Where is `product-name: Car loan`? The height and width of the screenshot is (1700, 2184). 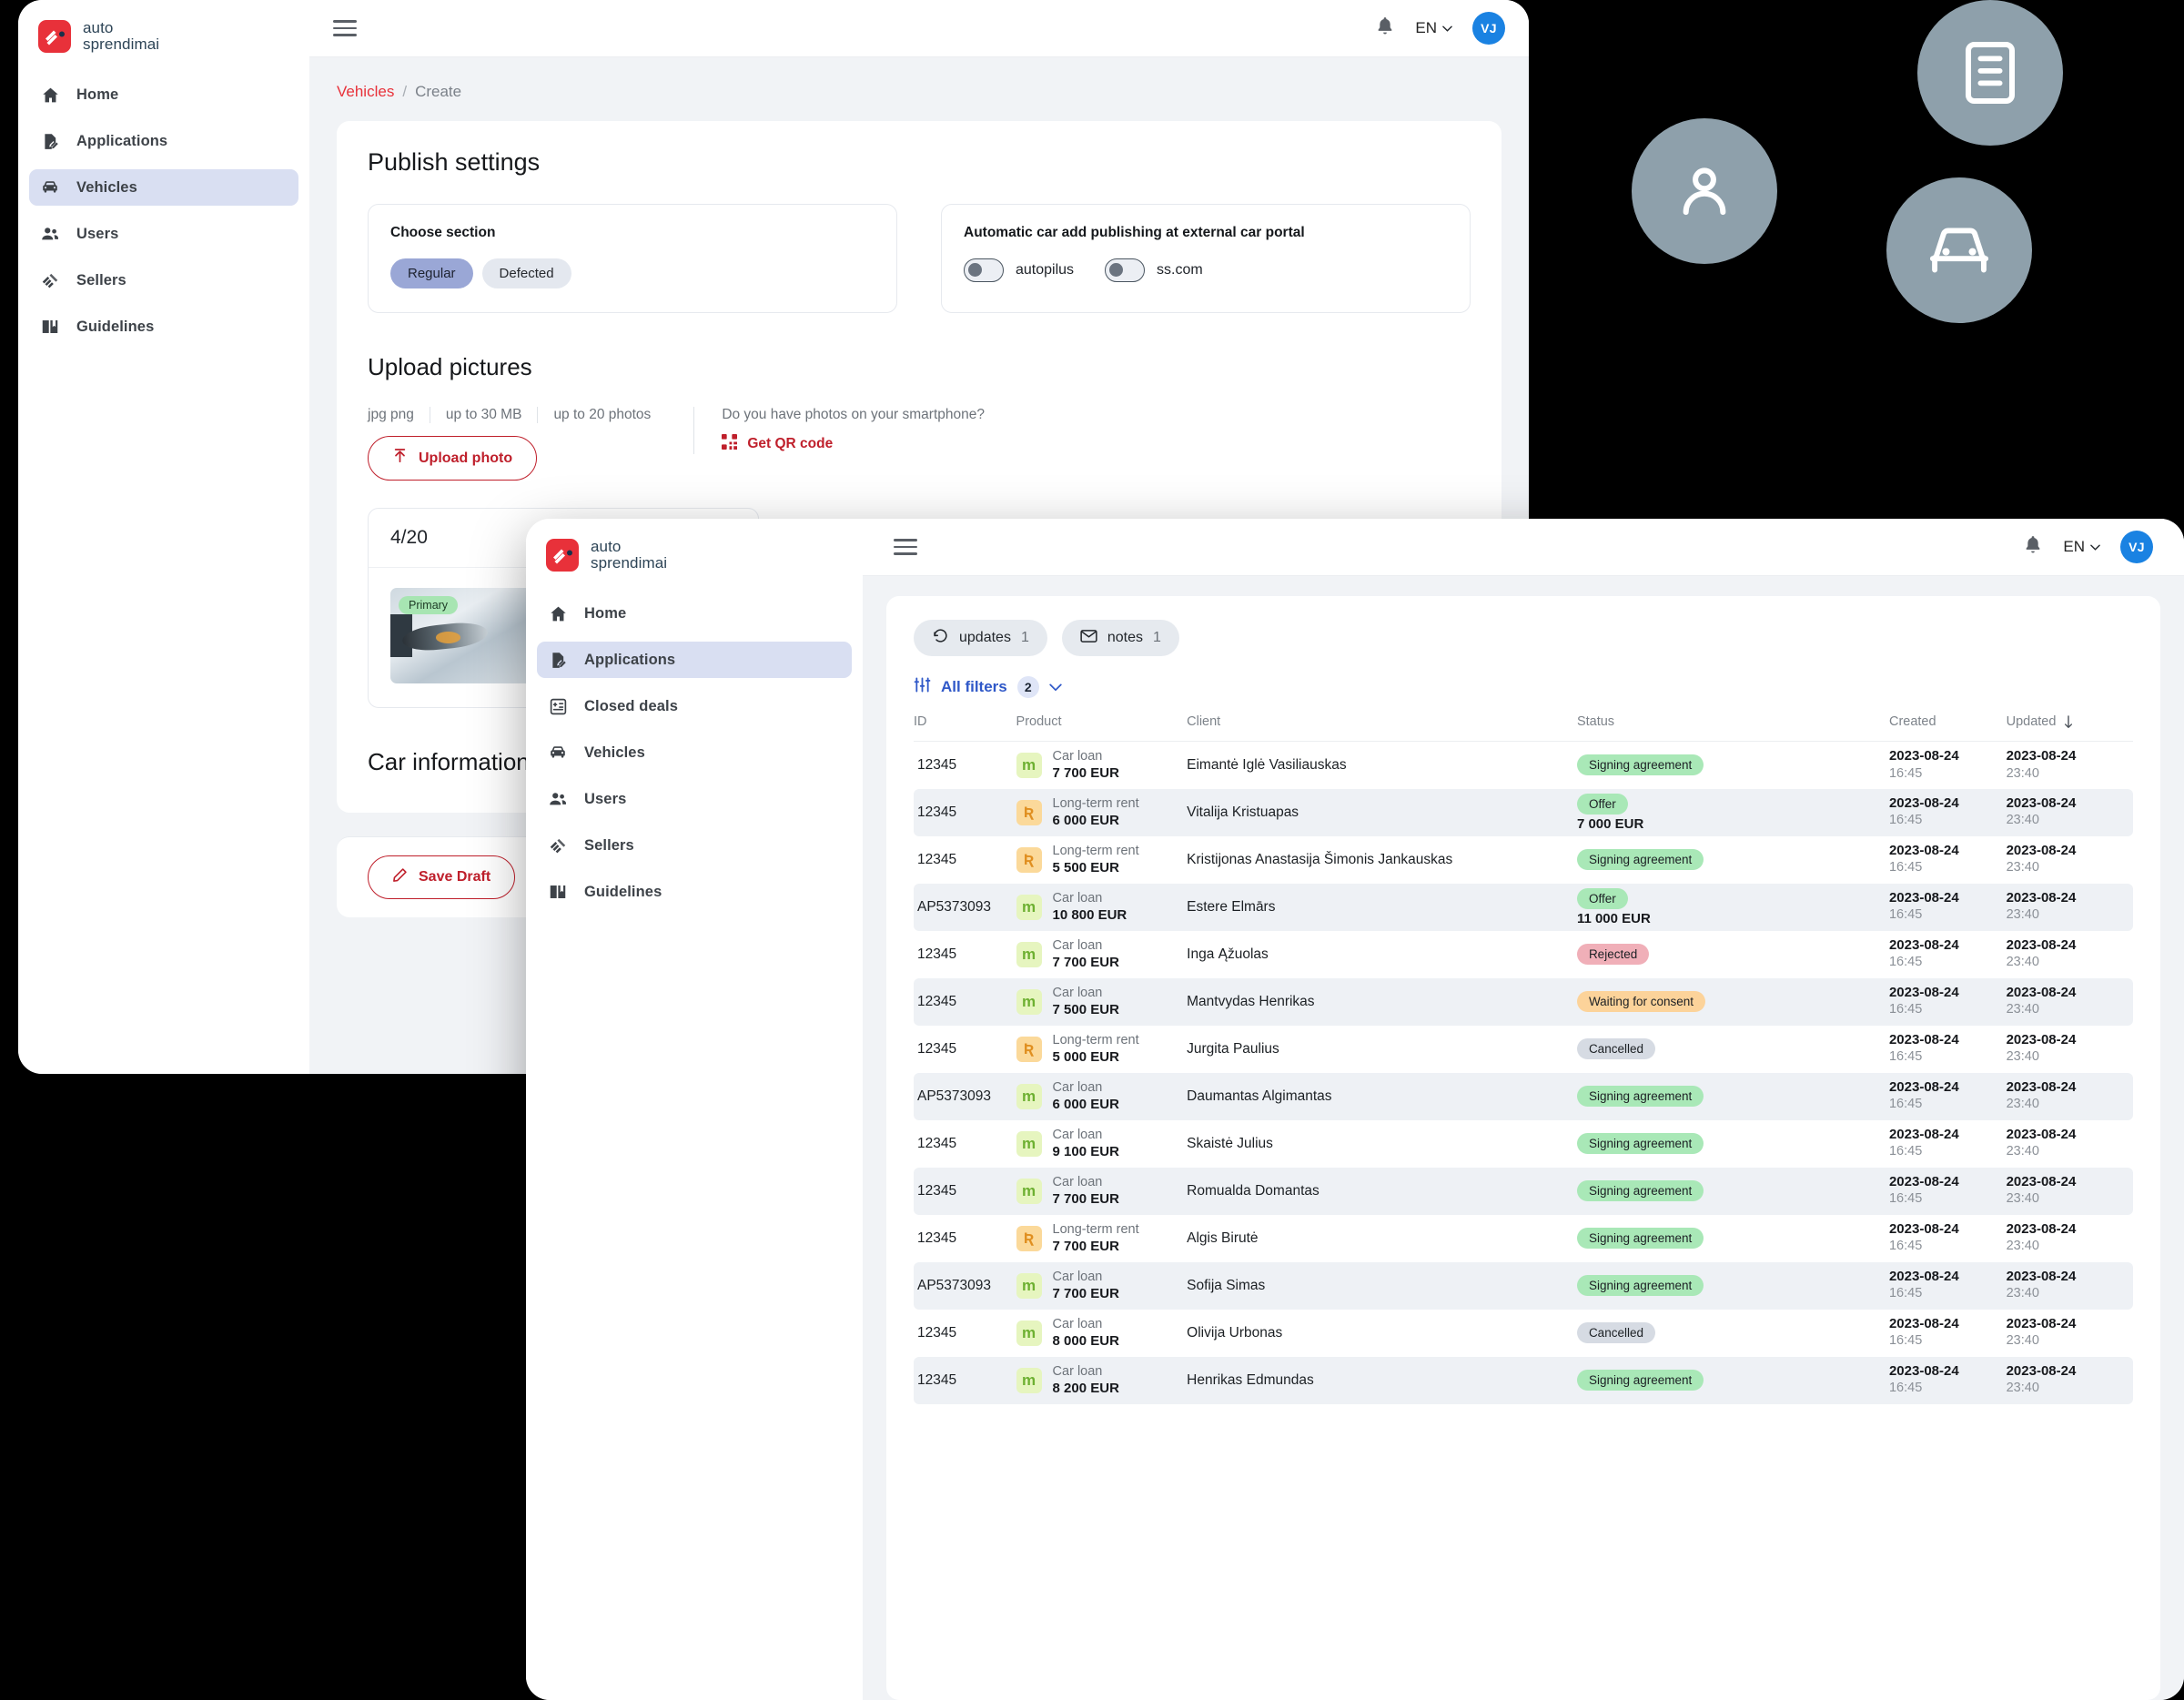
product-name: Car loan is located at coordinates (1078, 756).